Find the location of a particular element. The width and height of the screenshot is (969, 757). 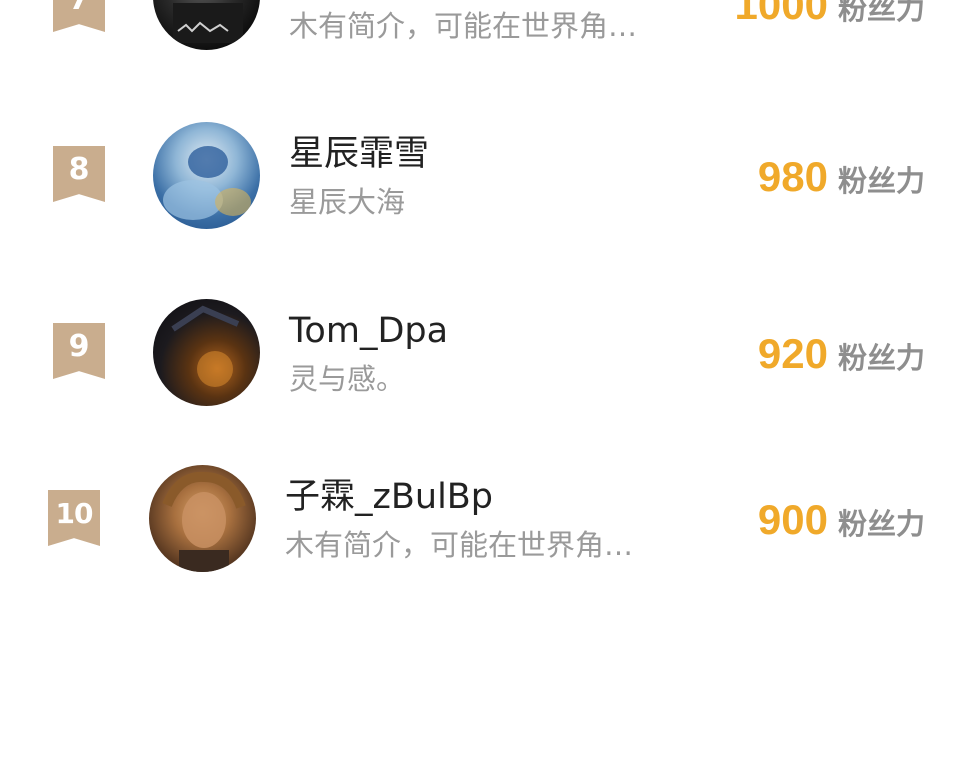

user-name: 子霖_zBulBp is located at coordinates (389, 497).